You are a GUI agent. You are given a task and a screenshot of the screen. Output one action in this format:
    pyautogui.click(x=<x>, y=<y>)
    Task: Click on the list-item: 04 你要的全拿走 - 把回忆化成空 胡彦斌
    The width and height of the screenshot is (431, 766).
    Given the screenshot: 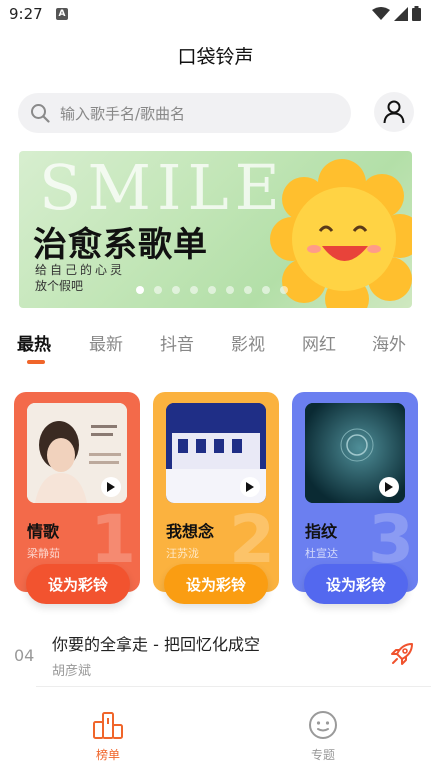 What is the action you would take?
    pyautogui.click(x=215, y=652)
    